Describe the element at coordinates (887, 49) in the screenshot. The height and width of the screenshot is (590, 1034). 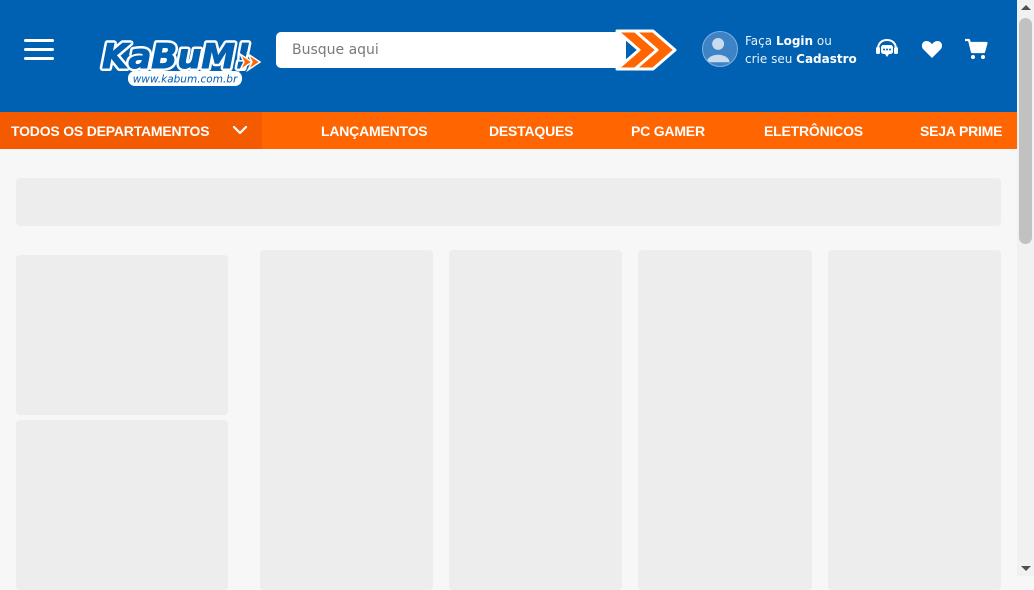
I see `support-chat-icon` at that location.